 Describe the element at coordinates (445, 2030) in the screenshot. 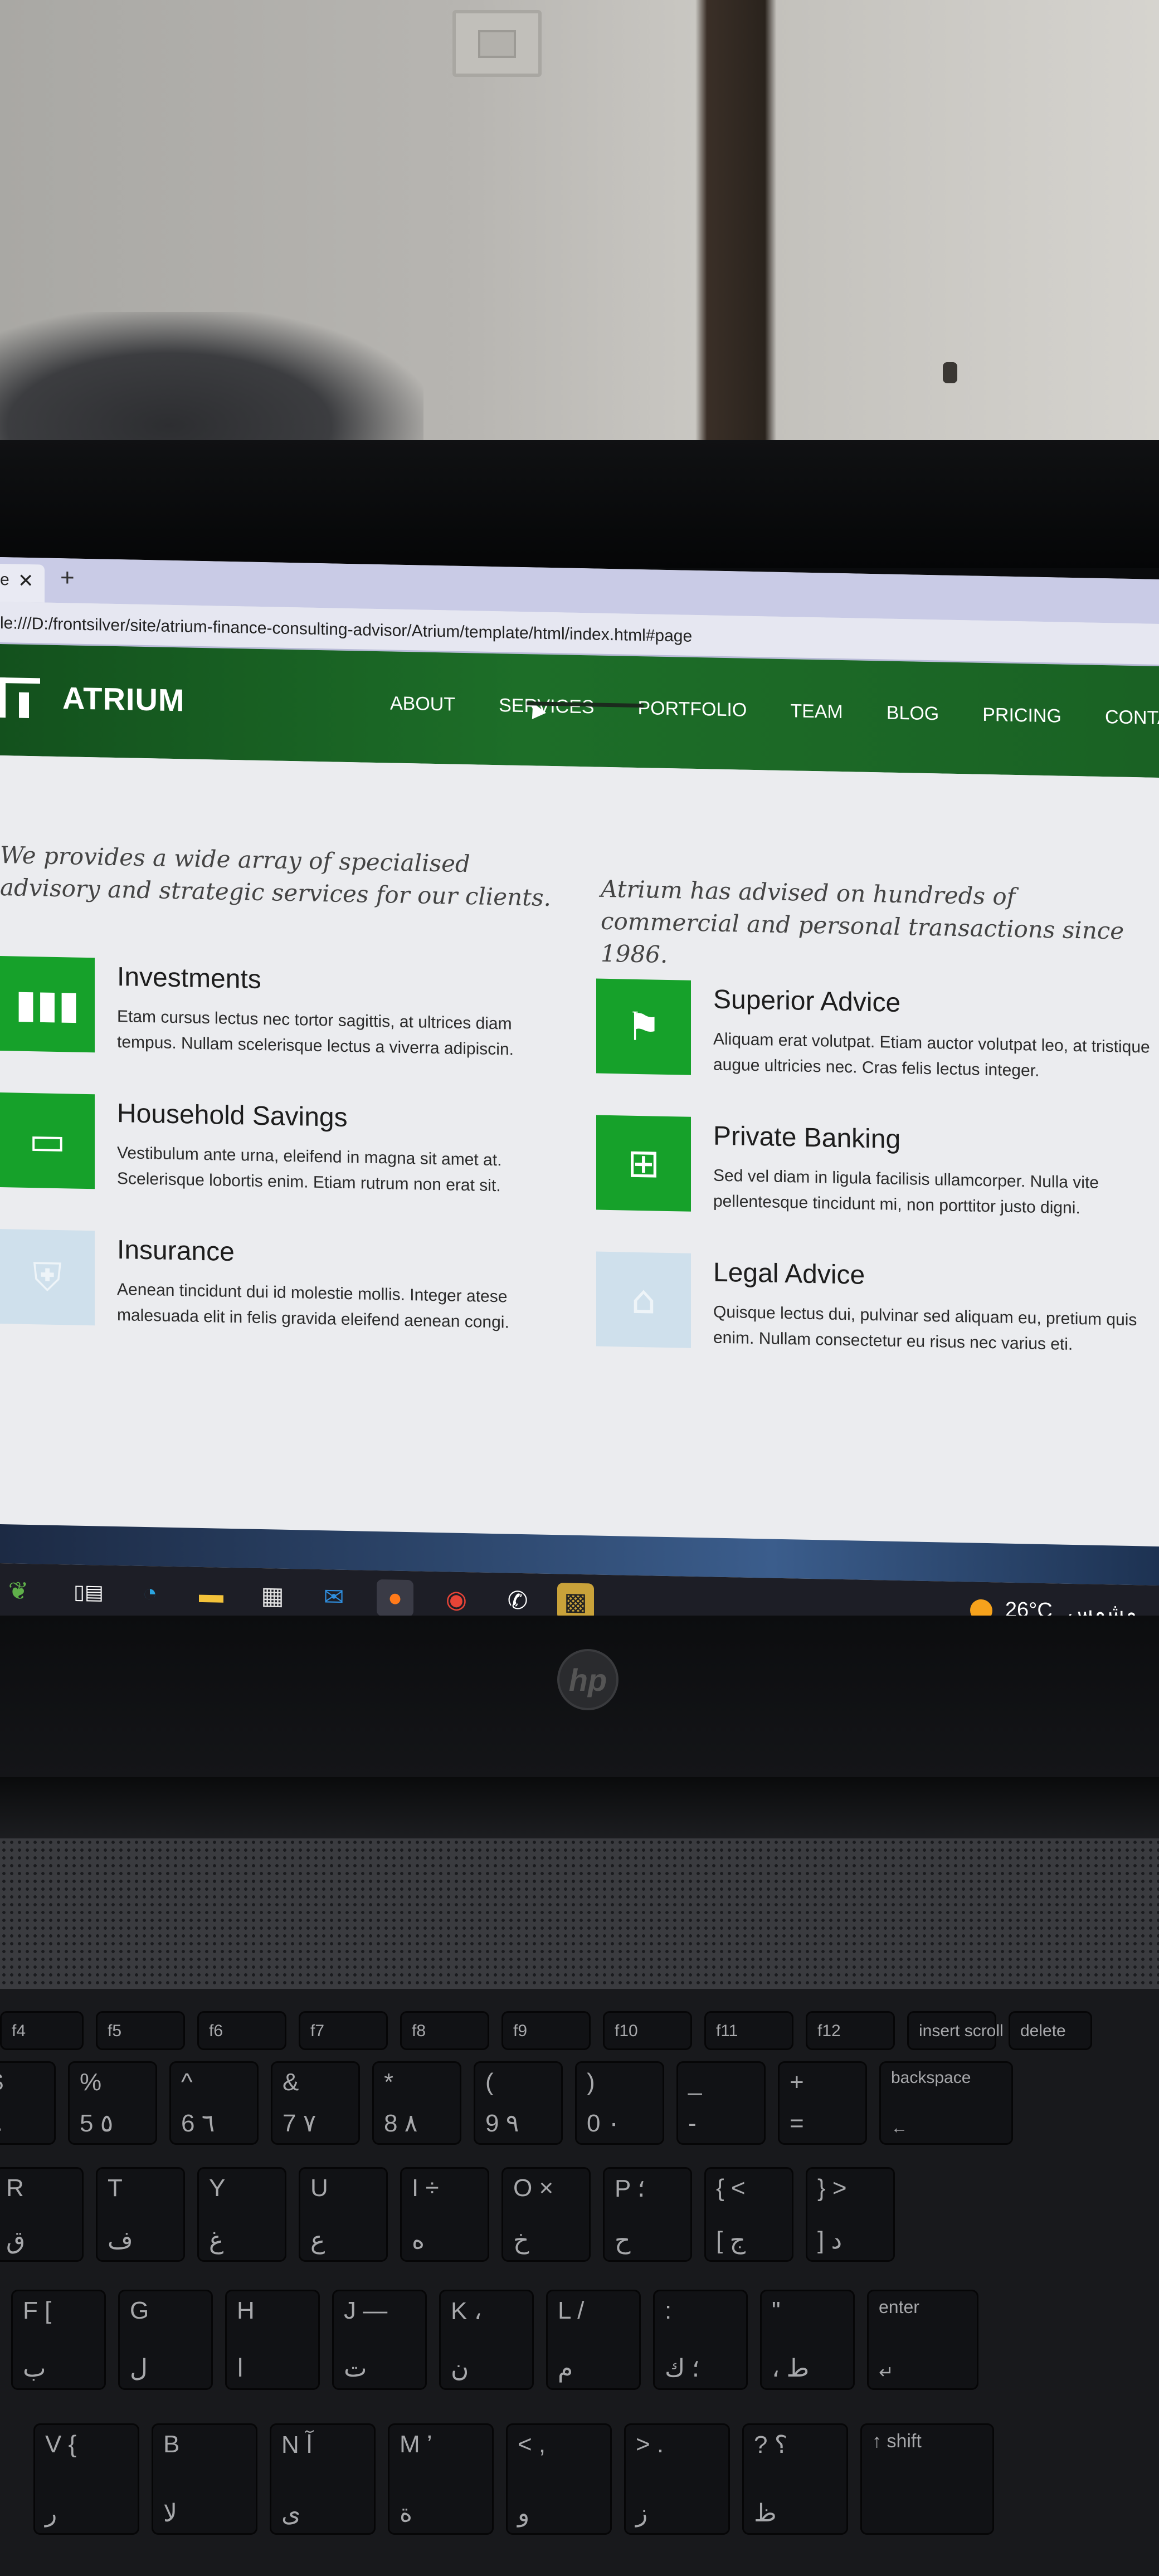

I see `key-f8: f8` at that location.